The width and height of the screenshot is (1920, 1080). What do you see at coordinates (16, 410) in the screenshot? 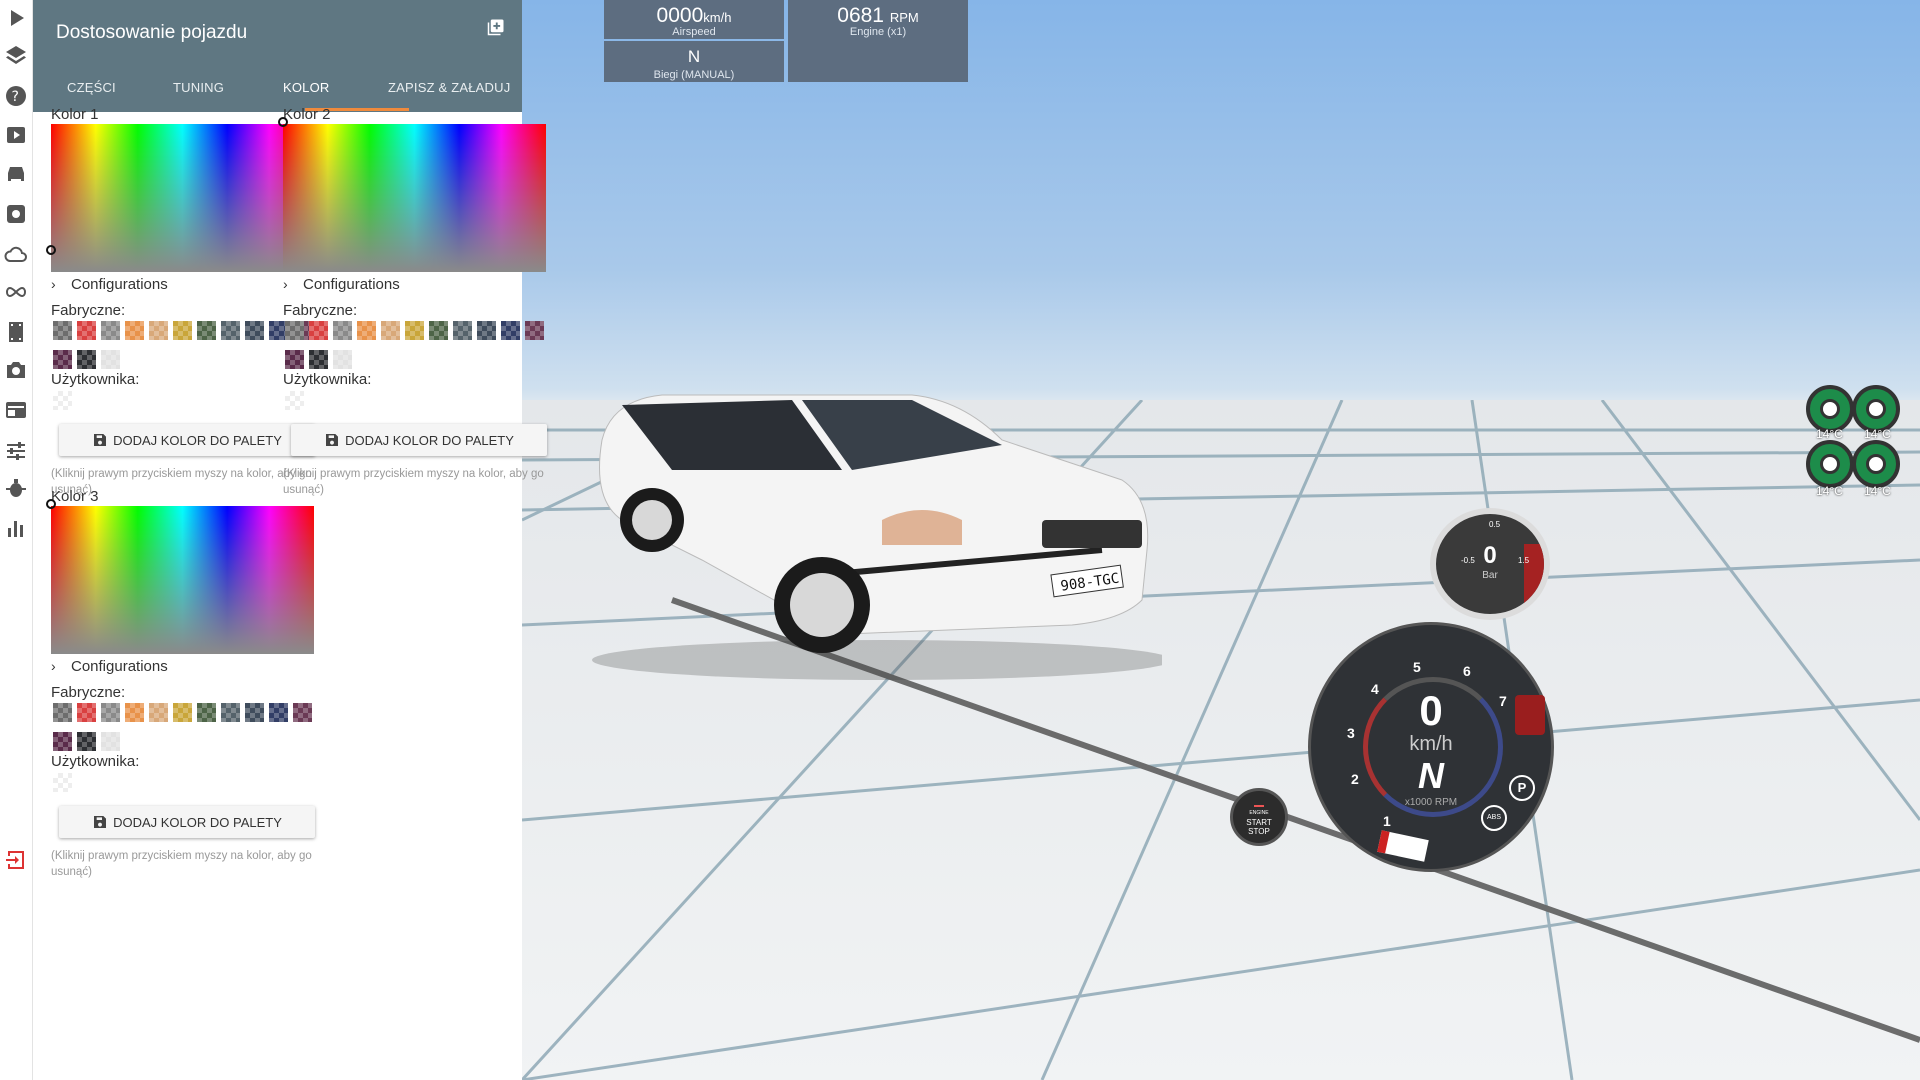
I see `layout-icon` at bounding box center [16, 410].